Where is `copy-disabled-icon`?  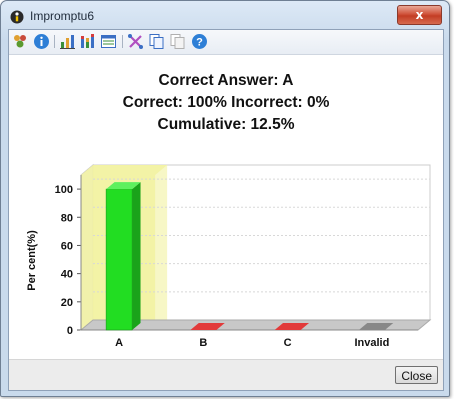
copy-disabled-icon is located at coordinates (177, 41).